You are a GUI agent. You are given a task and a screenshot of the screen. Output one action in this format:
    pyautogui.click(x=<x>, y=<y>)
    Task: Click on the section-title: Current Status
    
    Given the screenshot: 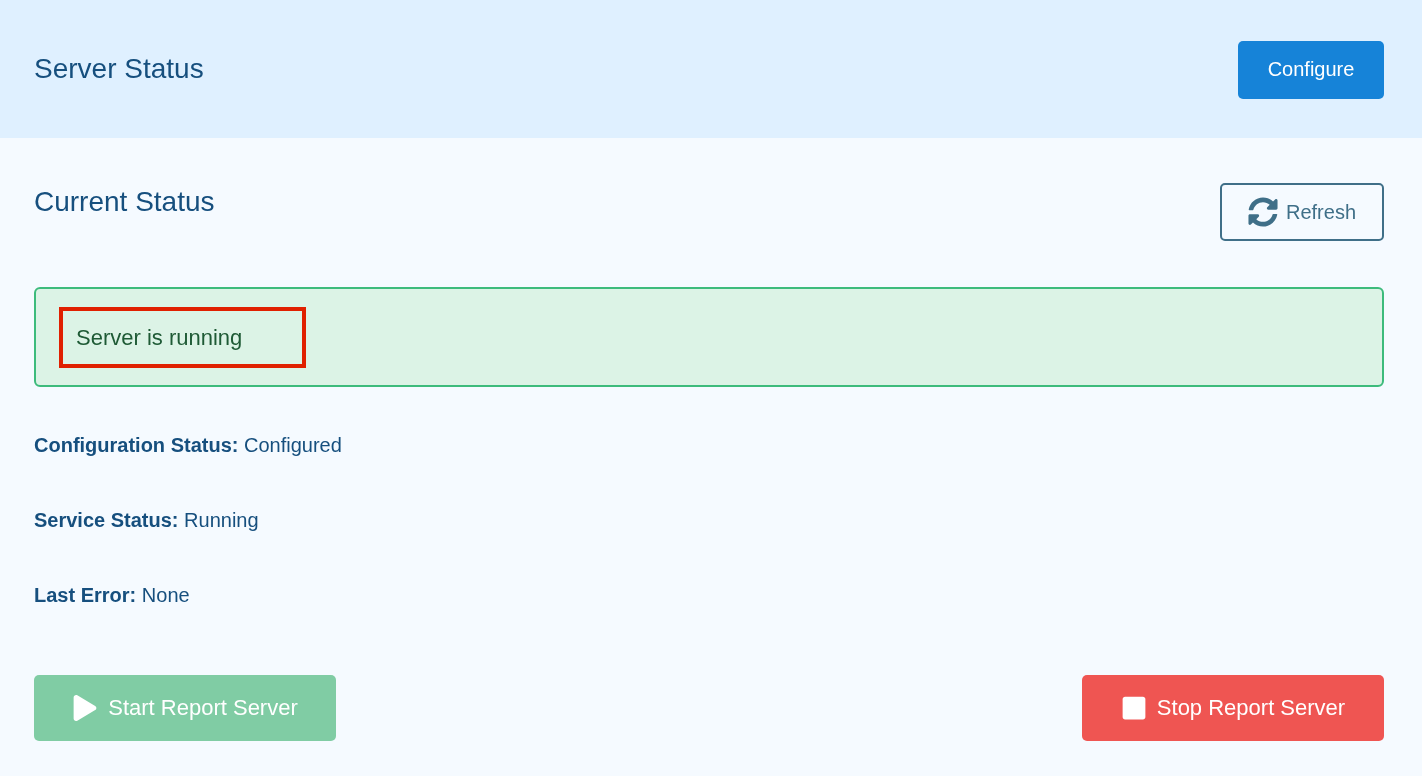 What is the action you would take?
    pyautogui.click(x=124, y=202)
    